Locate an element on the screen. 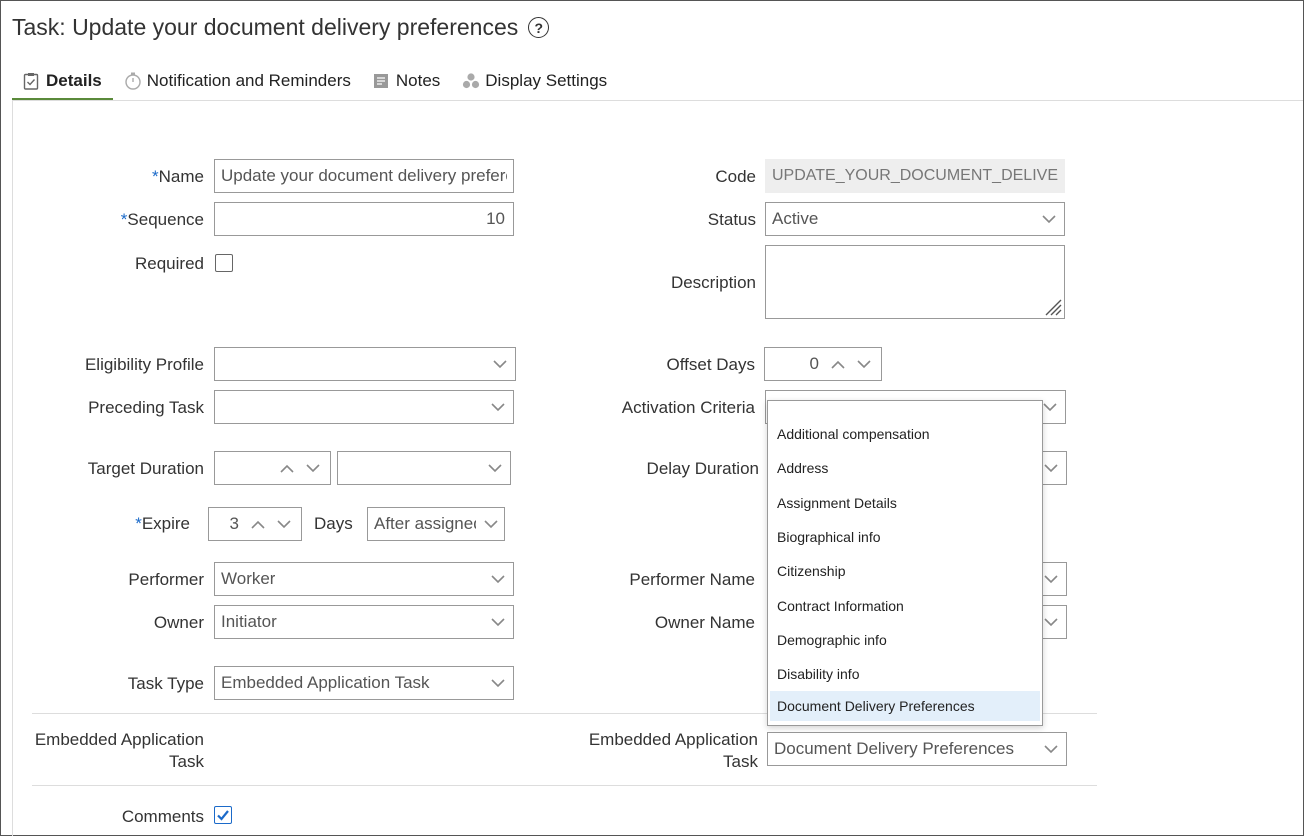 The height and width of the screenshot is (836, 1304). embedded-application-task-select: Document Delivery Preferences is located at coordinates (917, 749).